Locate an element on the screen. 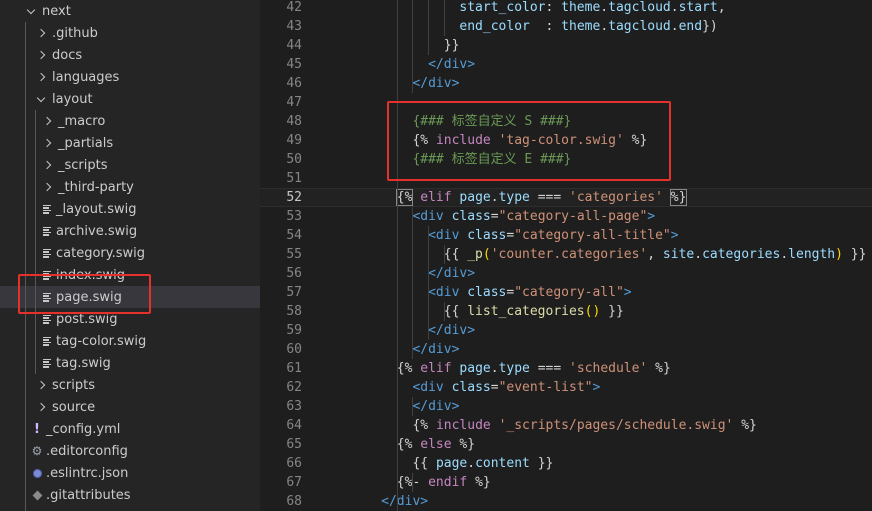  code-line: 54 <div class="category-all-title"> is located at coordinates (566, 235).